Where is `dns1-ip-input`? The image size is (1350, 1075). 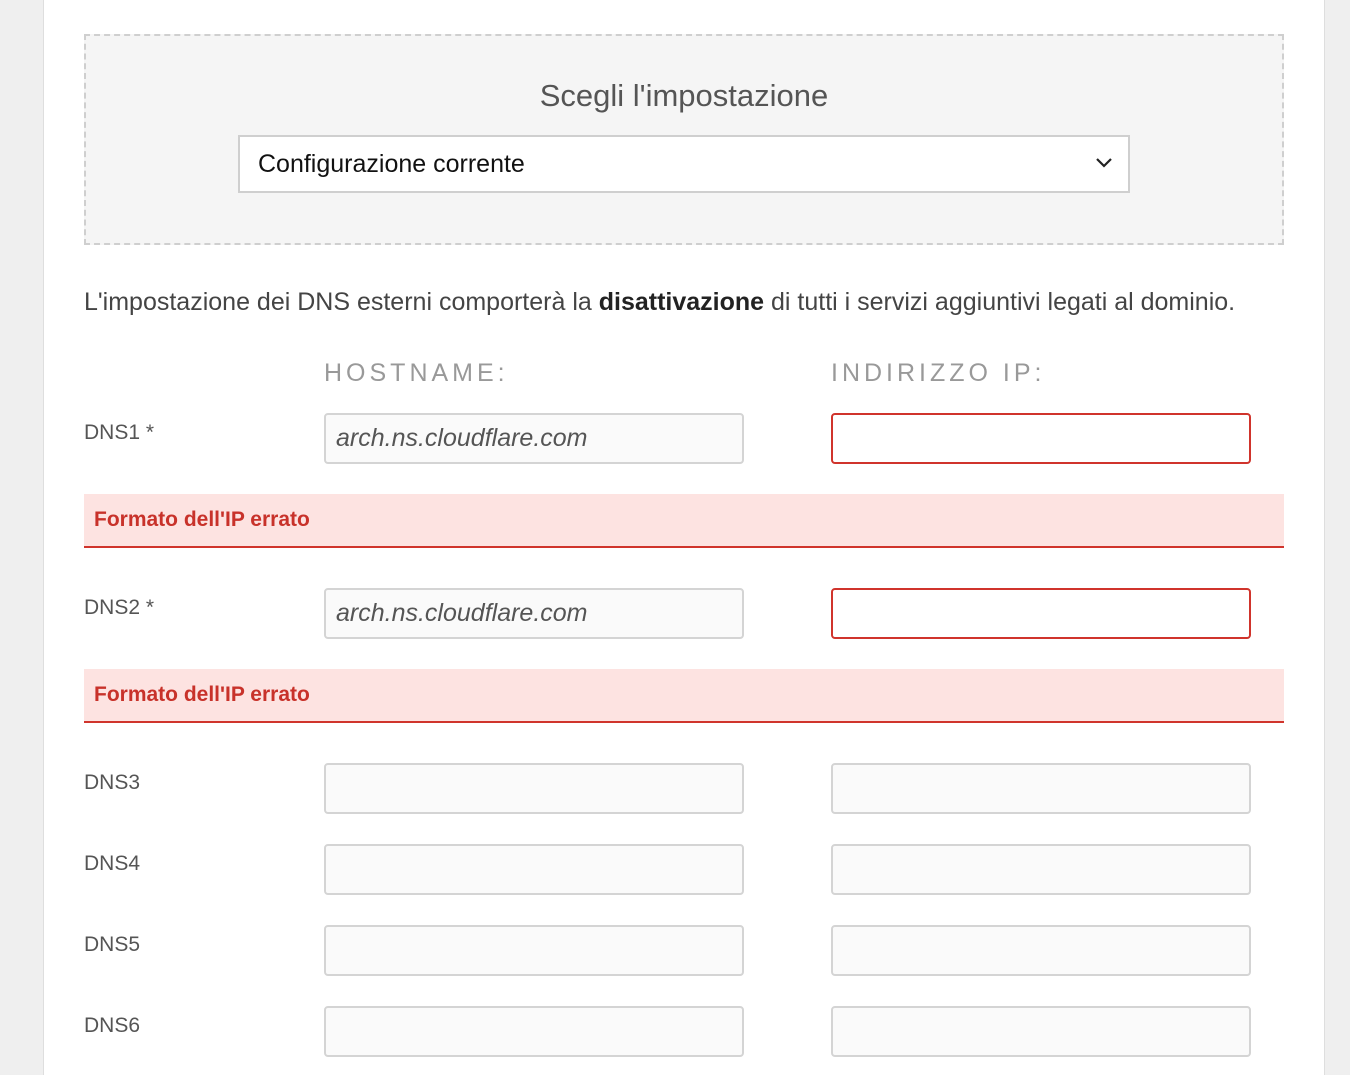 dns1-ip-input is located at coordinates (1041, 438).